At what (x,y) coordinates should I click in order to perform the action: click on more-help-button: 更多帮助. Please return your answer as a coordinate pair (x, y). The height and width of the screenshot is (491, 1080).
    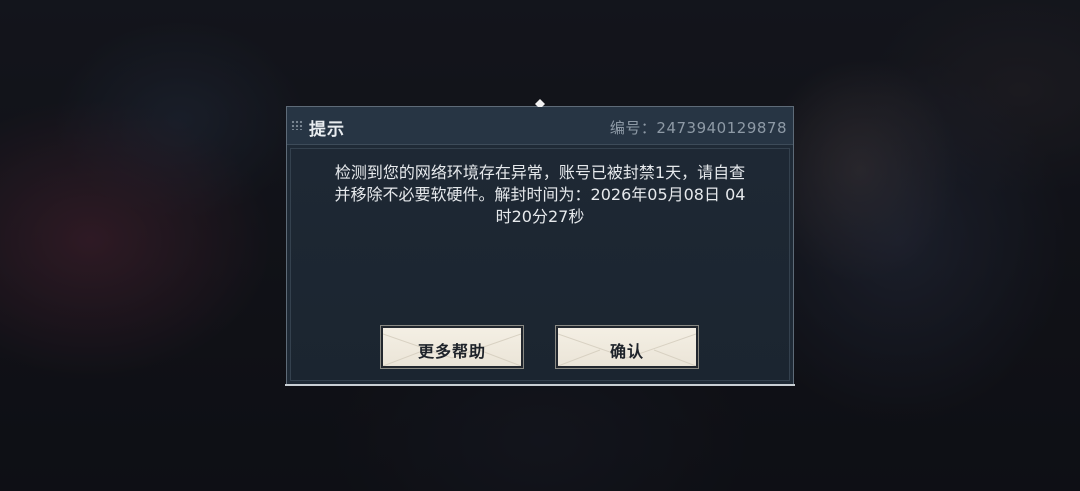
    Looking at the image, I should click on (452, 347).